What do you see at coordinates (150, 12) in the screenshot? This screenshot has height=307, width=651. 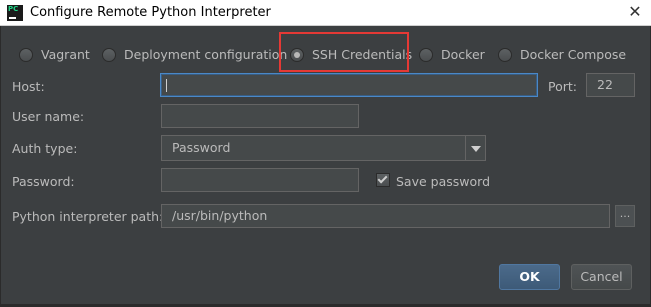 I see `window-title: Configure Remote Python Interpreter` at bounding box center [150, 12].